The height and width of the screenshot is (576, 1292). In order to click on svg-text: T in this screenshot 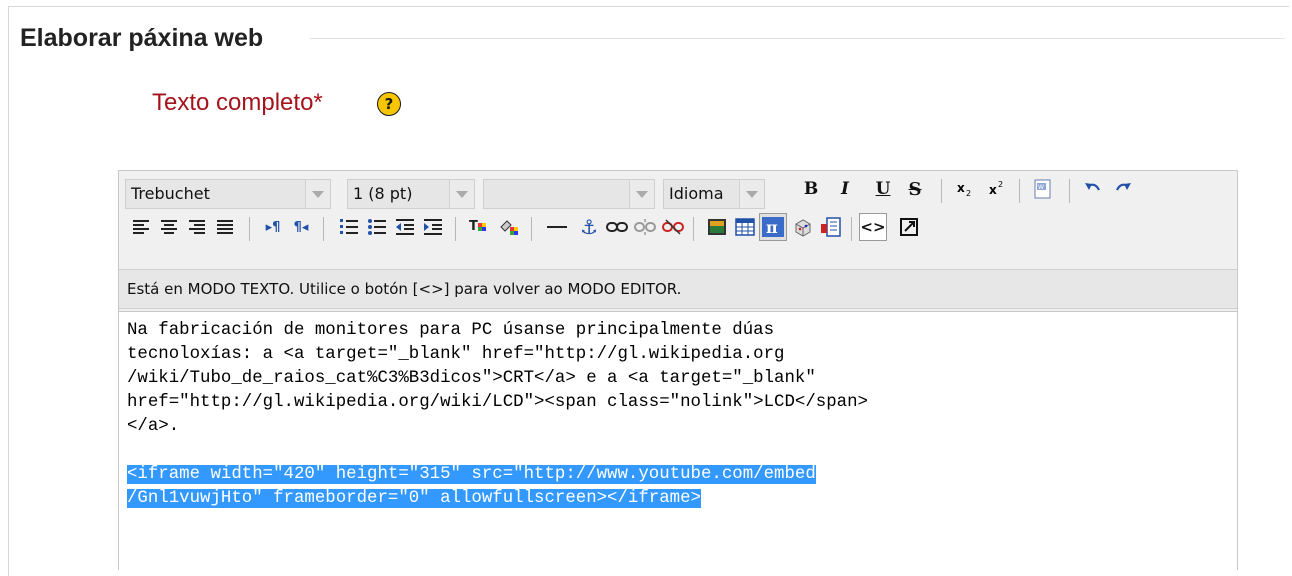, I will do `click(473, 226)`.